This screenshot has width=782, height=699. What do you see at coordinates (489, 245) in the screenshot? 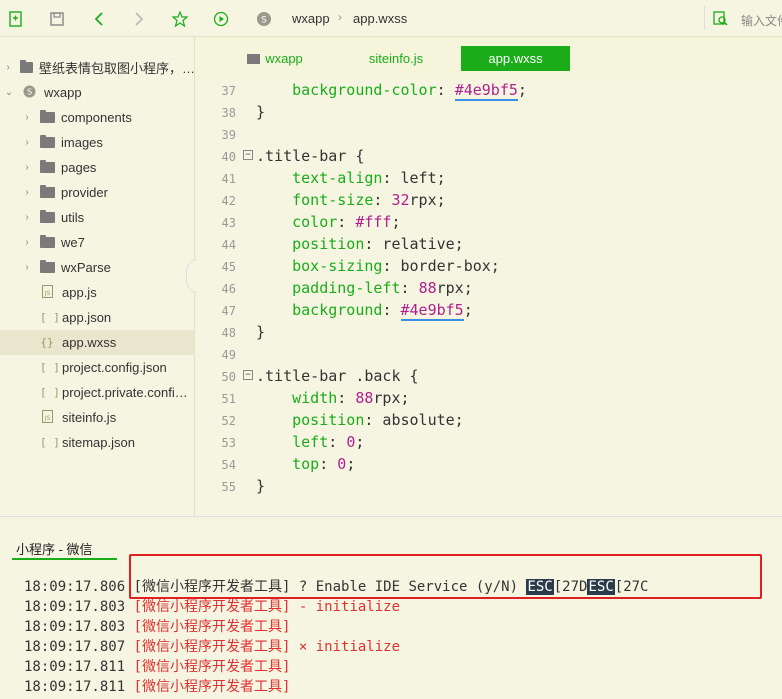
I see `code-line: 44 position: relative;` at bounding box center [489, 245].